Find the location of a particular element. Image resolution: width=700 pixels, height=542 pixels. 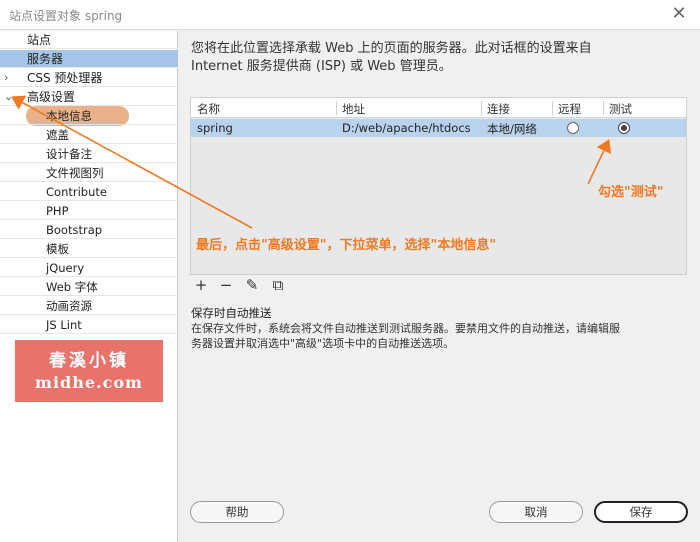

intro-line: Internet 服务提供商 (ISP) 或 Web 管理员。 is located at coordinates (321, 66).